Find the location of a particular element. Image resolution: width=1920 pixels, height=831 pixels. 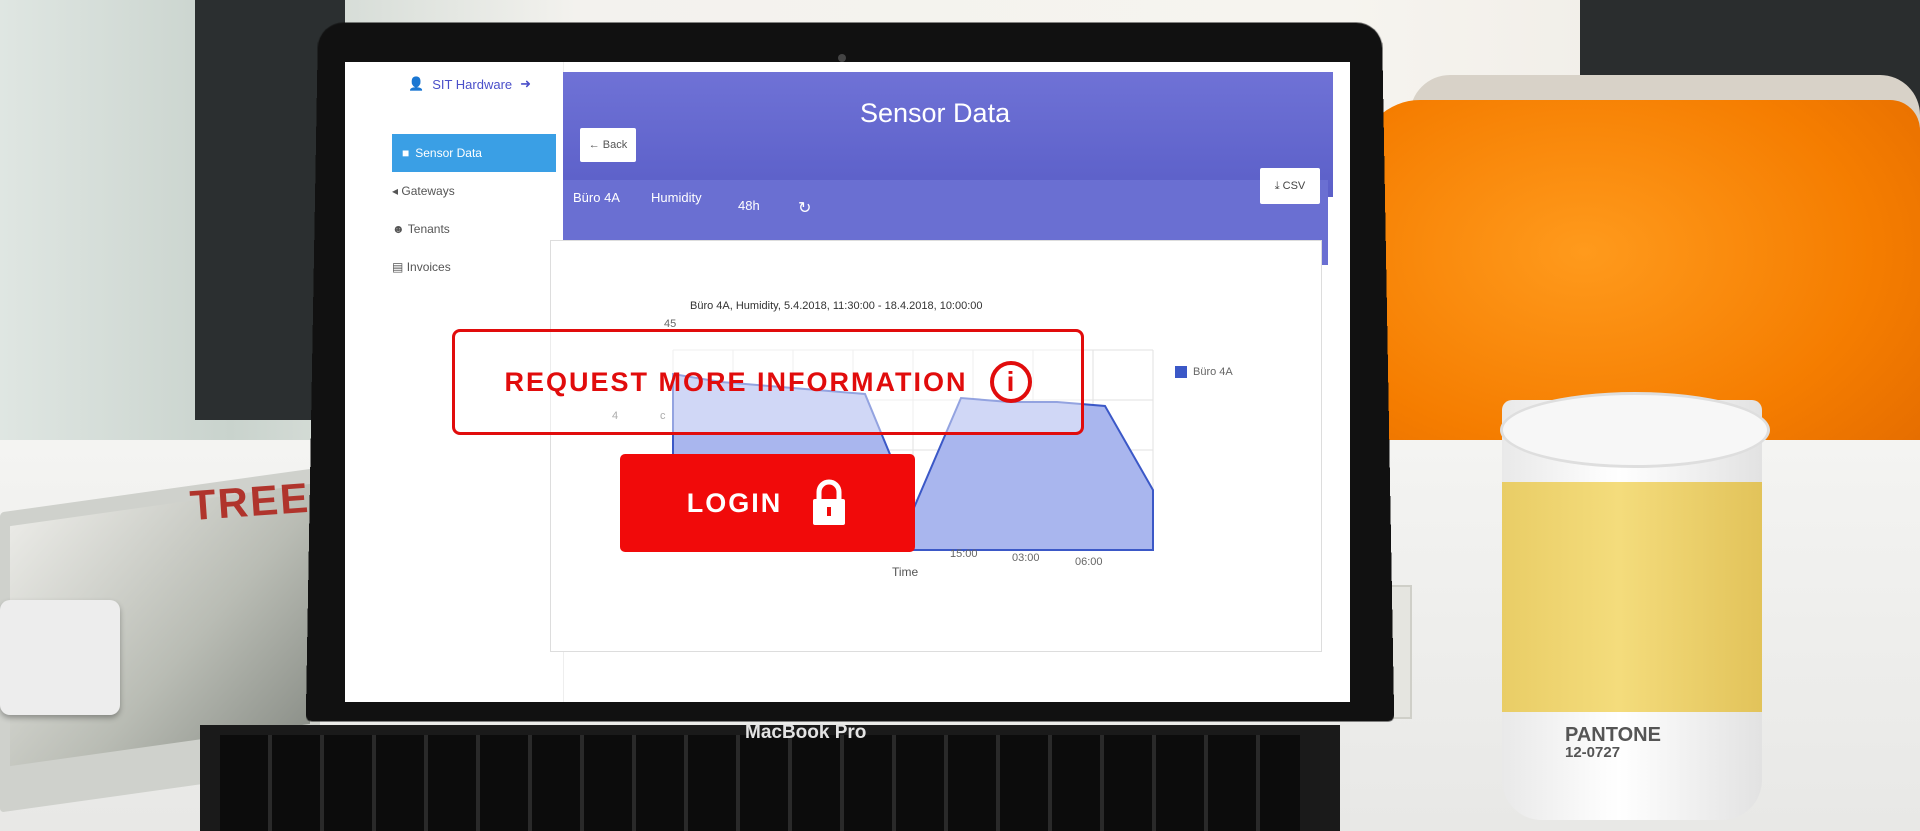

login-button: LOGIN is located at coordinates (767, 503).